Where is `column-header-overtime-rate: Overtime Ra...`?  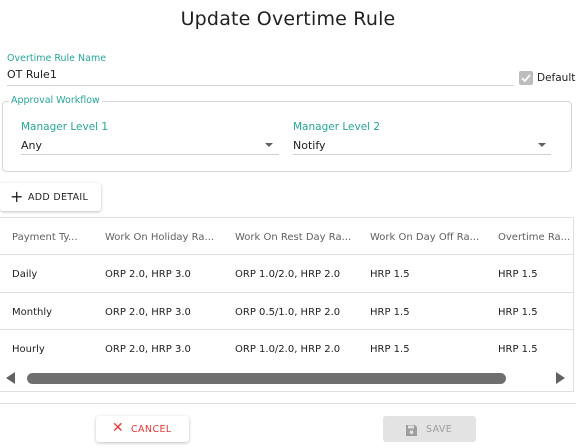 column-header-overtime-rate: Overtime Ra... is located at coordinates (534, 237).